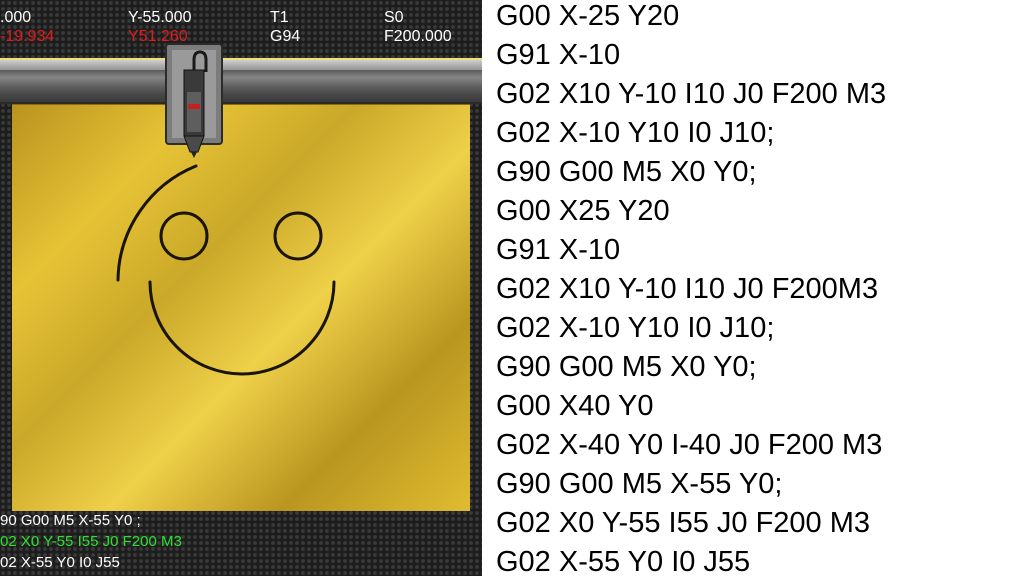 This screenshot has width=1024, height=578. What do you see at coordinates (689, 445) in the screenshot?
I see `gcode-line-12: G02 X-40 Y0 I-40 J0 F200 M3` at bounding box center [689, 445].